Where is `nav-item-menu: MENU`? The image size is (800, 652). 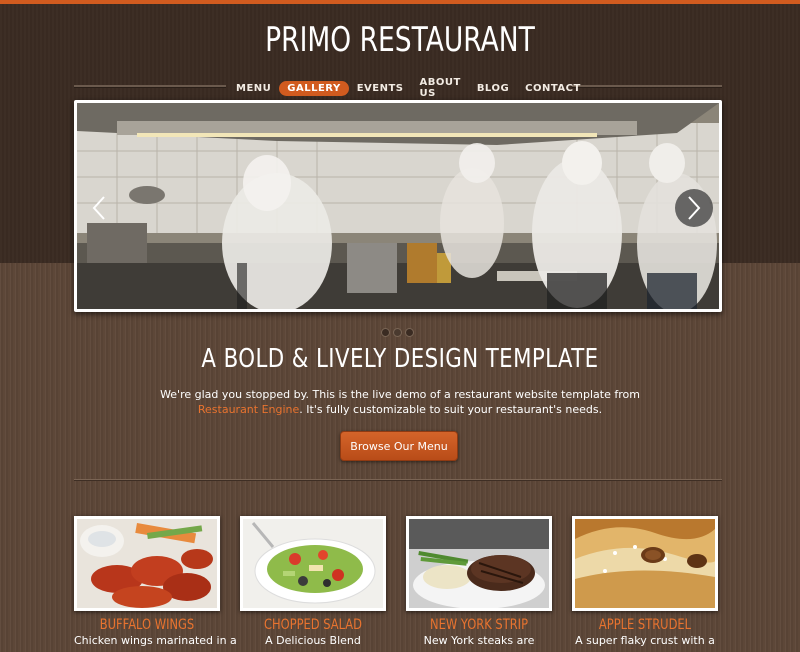
nav-item-menu: MENU is located at coordinates (253, 88).